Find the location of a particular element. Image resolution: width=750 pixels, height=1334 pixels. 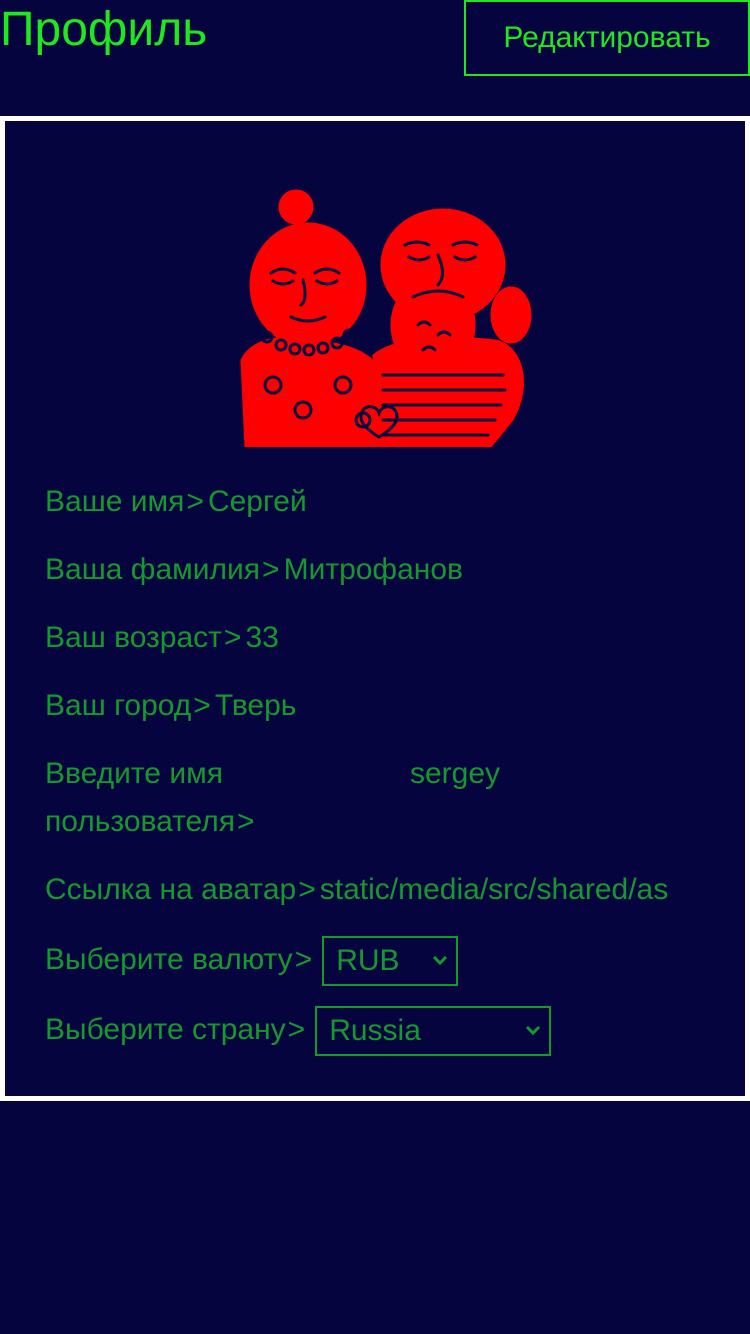

currency-select-wrap: RUB is located at coordinates (390, 961).